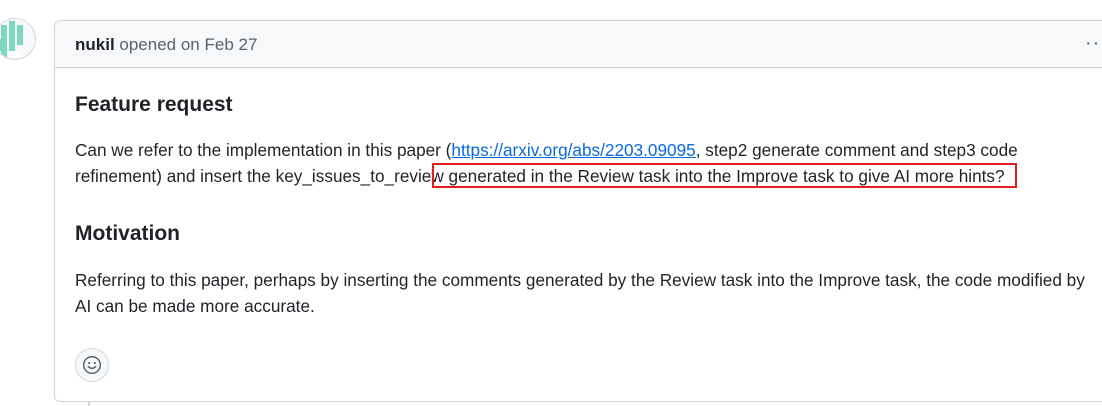 The image size is (1102, 406). Describe the element at coordinates (154, 104) in the screenshot. I see `heading-feature-request: Feature request` at that location.